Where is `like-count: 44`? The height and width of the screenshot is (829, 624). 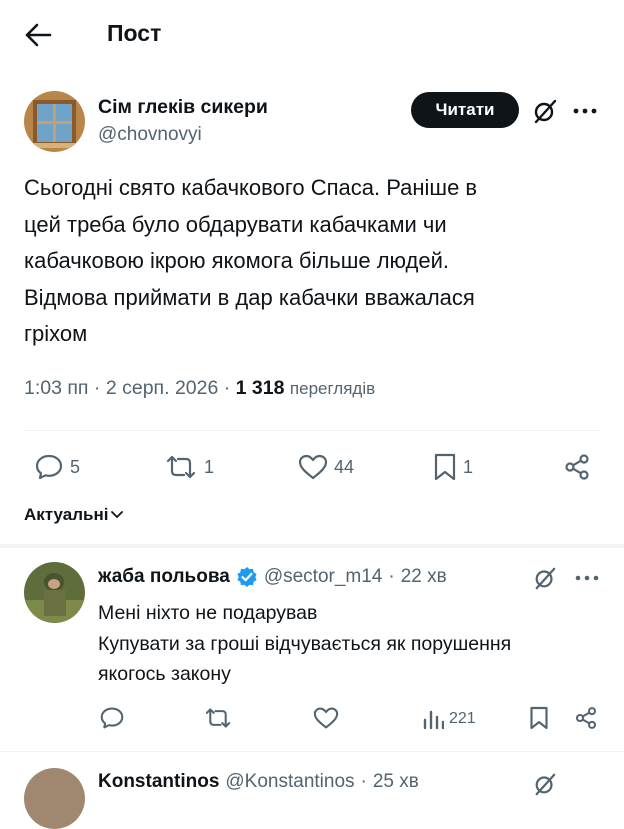 like-count: 44 is located at coordinates (344, 466).